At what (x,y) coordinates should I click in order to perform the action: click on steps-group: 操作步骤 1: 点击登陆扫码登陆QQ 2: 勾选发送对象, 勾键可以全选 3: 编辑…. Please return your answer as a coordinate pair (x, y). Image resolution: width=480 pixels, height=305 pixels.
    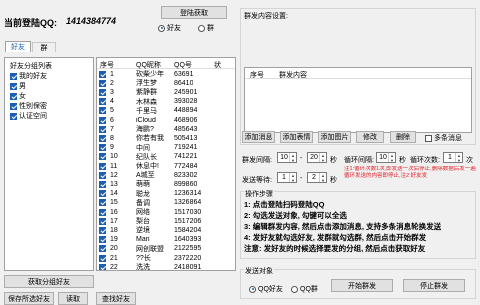
    Looking at the image, I should click on (358, 224).